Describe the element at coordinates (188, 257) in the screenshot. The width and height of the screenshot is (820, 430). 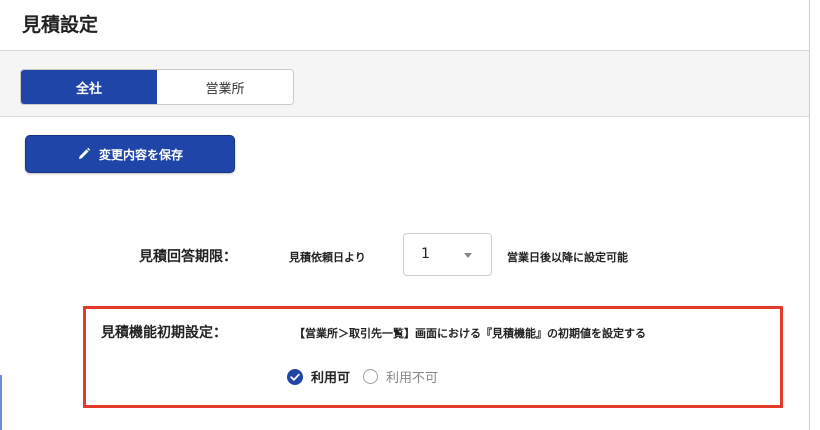
I see `deadline-label: 見積回答期限：` at that location.